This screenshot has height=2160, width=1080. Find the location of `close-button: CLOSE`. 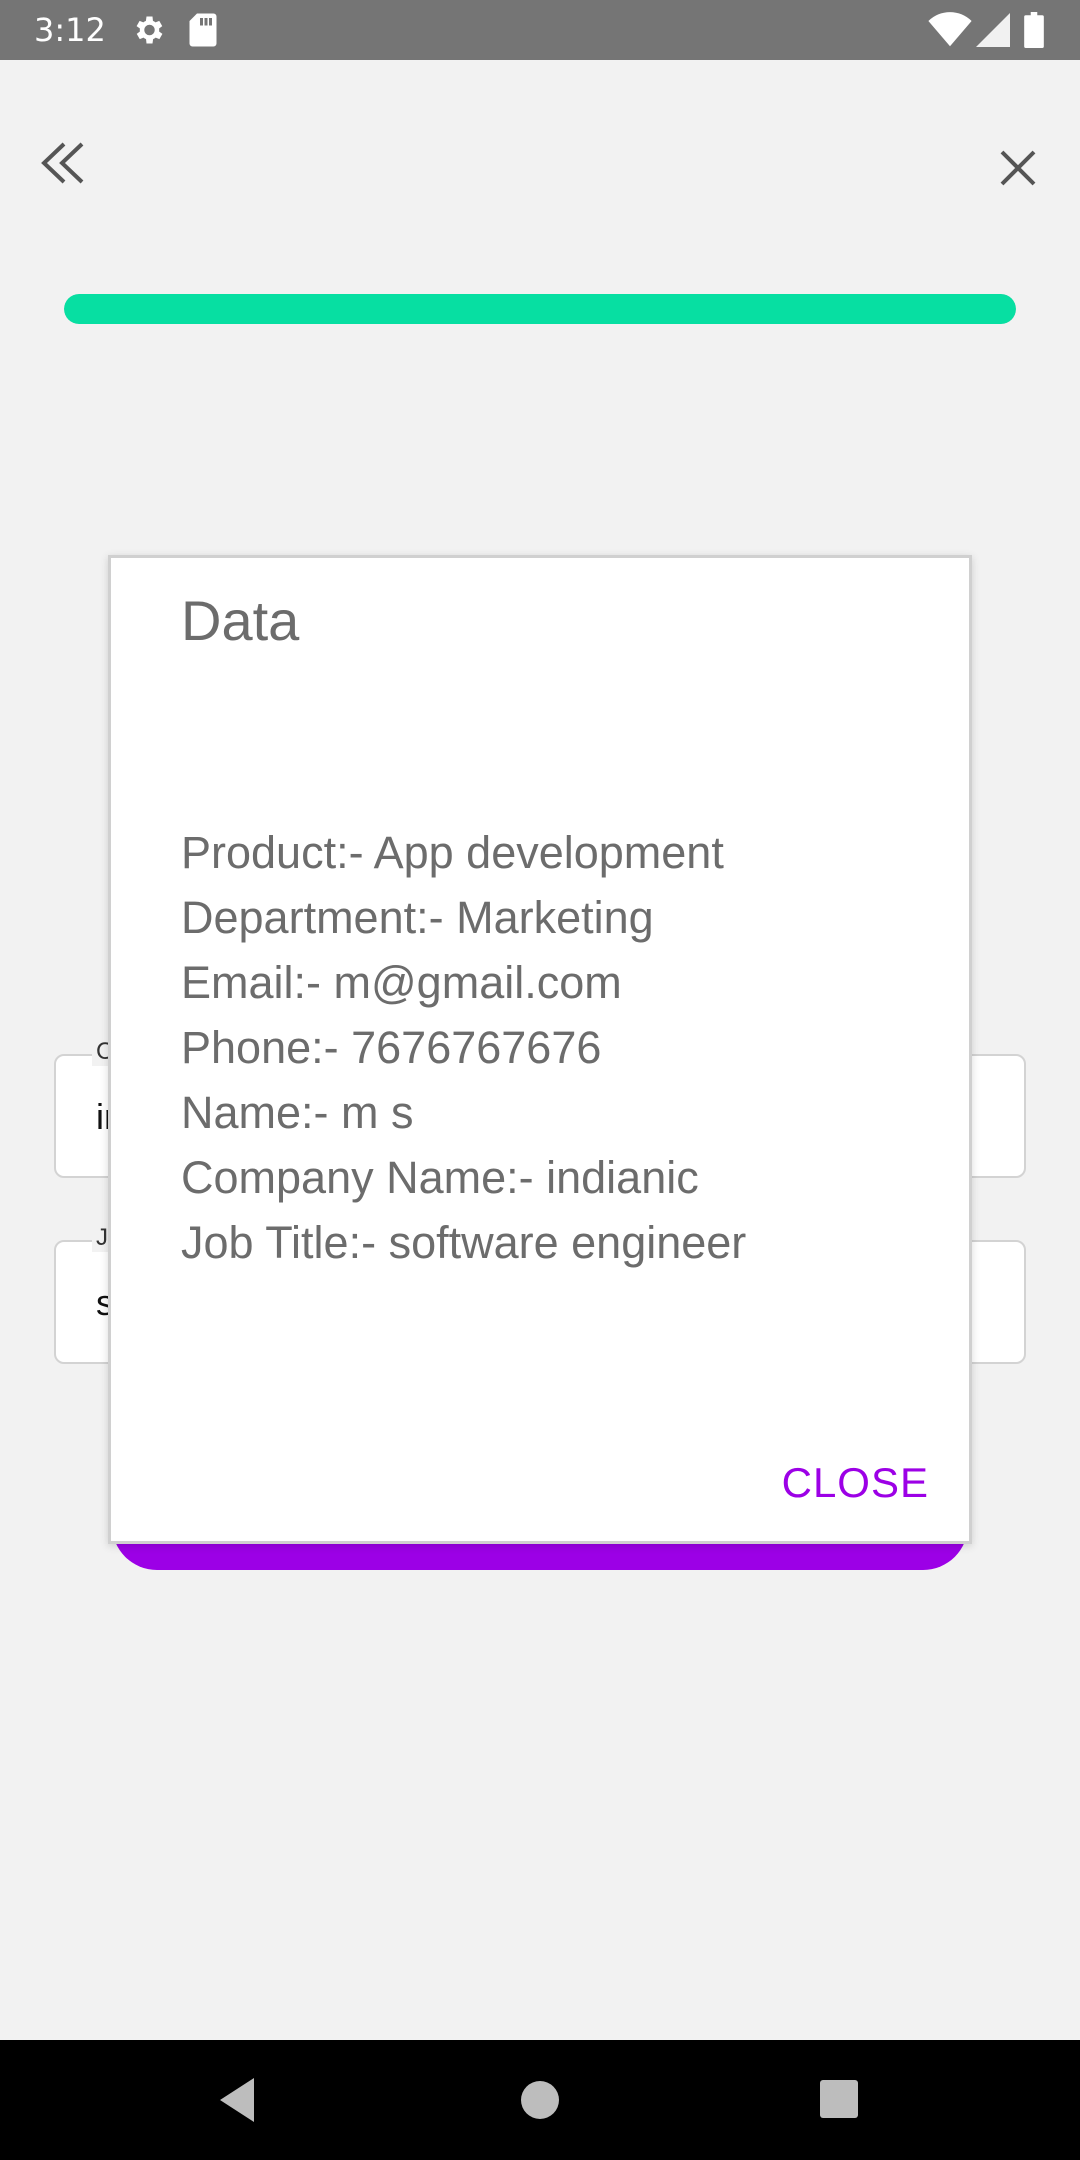

close-button: CLOSE is located at coordinates (855, 1483).